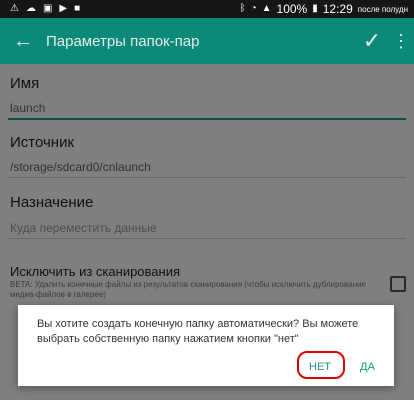 The width and height of the screenshot is (414, 400). I want to click on image-icon: ▣, so click(47, 8).